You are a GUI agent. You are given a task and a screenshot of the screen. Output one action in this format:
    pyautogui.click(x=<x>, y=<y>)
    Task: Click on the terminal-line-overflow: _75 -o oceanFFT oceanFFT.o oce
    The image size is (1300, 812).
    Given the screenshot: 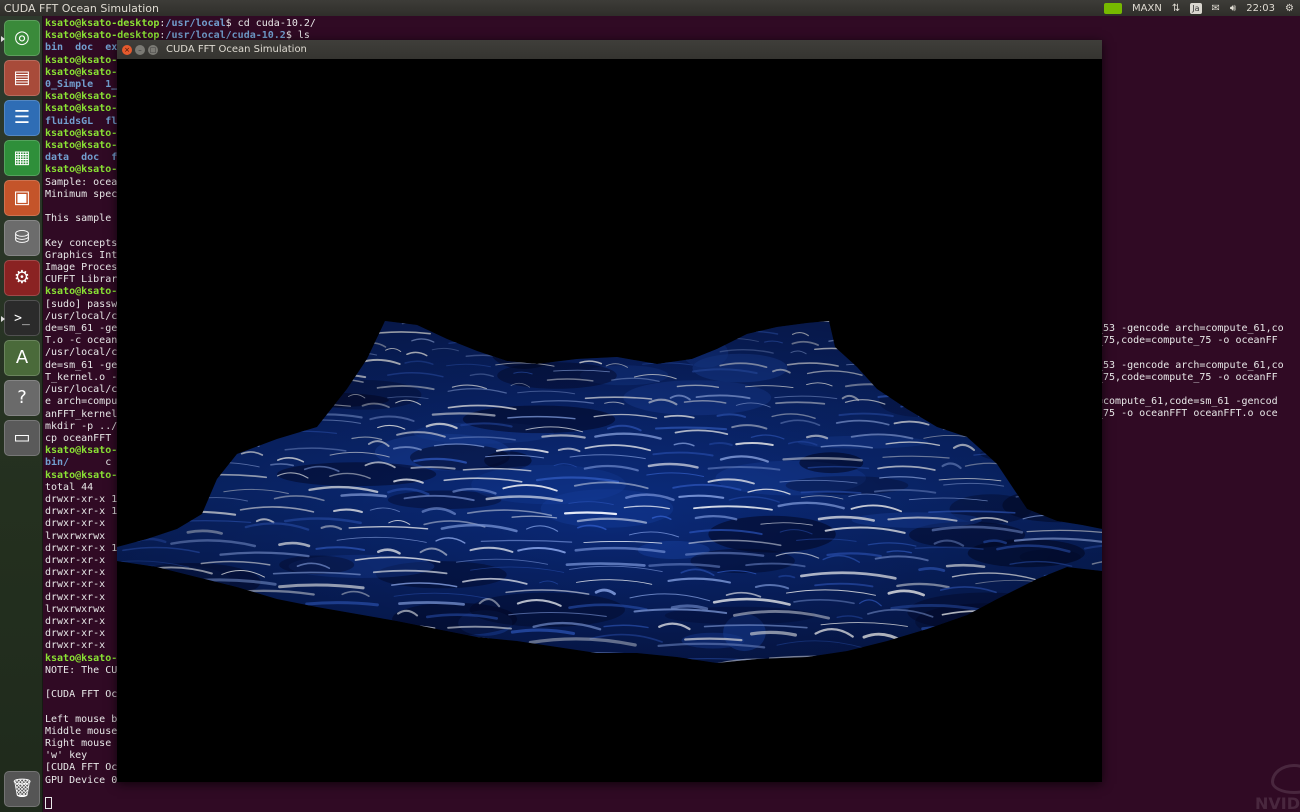 What is the action you would take?
    pyautogui.click(x=1187, y=414)
    